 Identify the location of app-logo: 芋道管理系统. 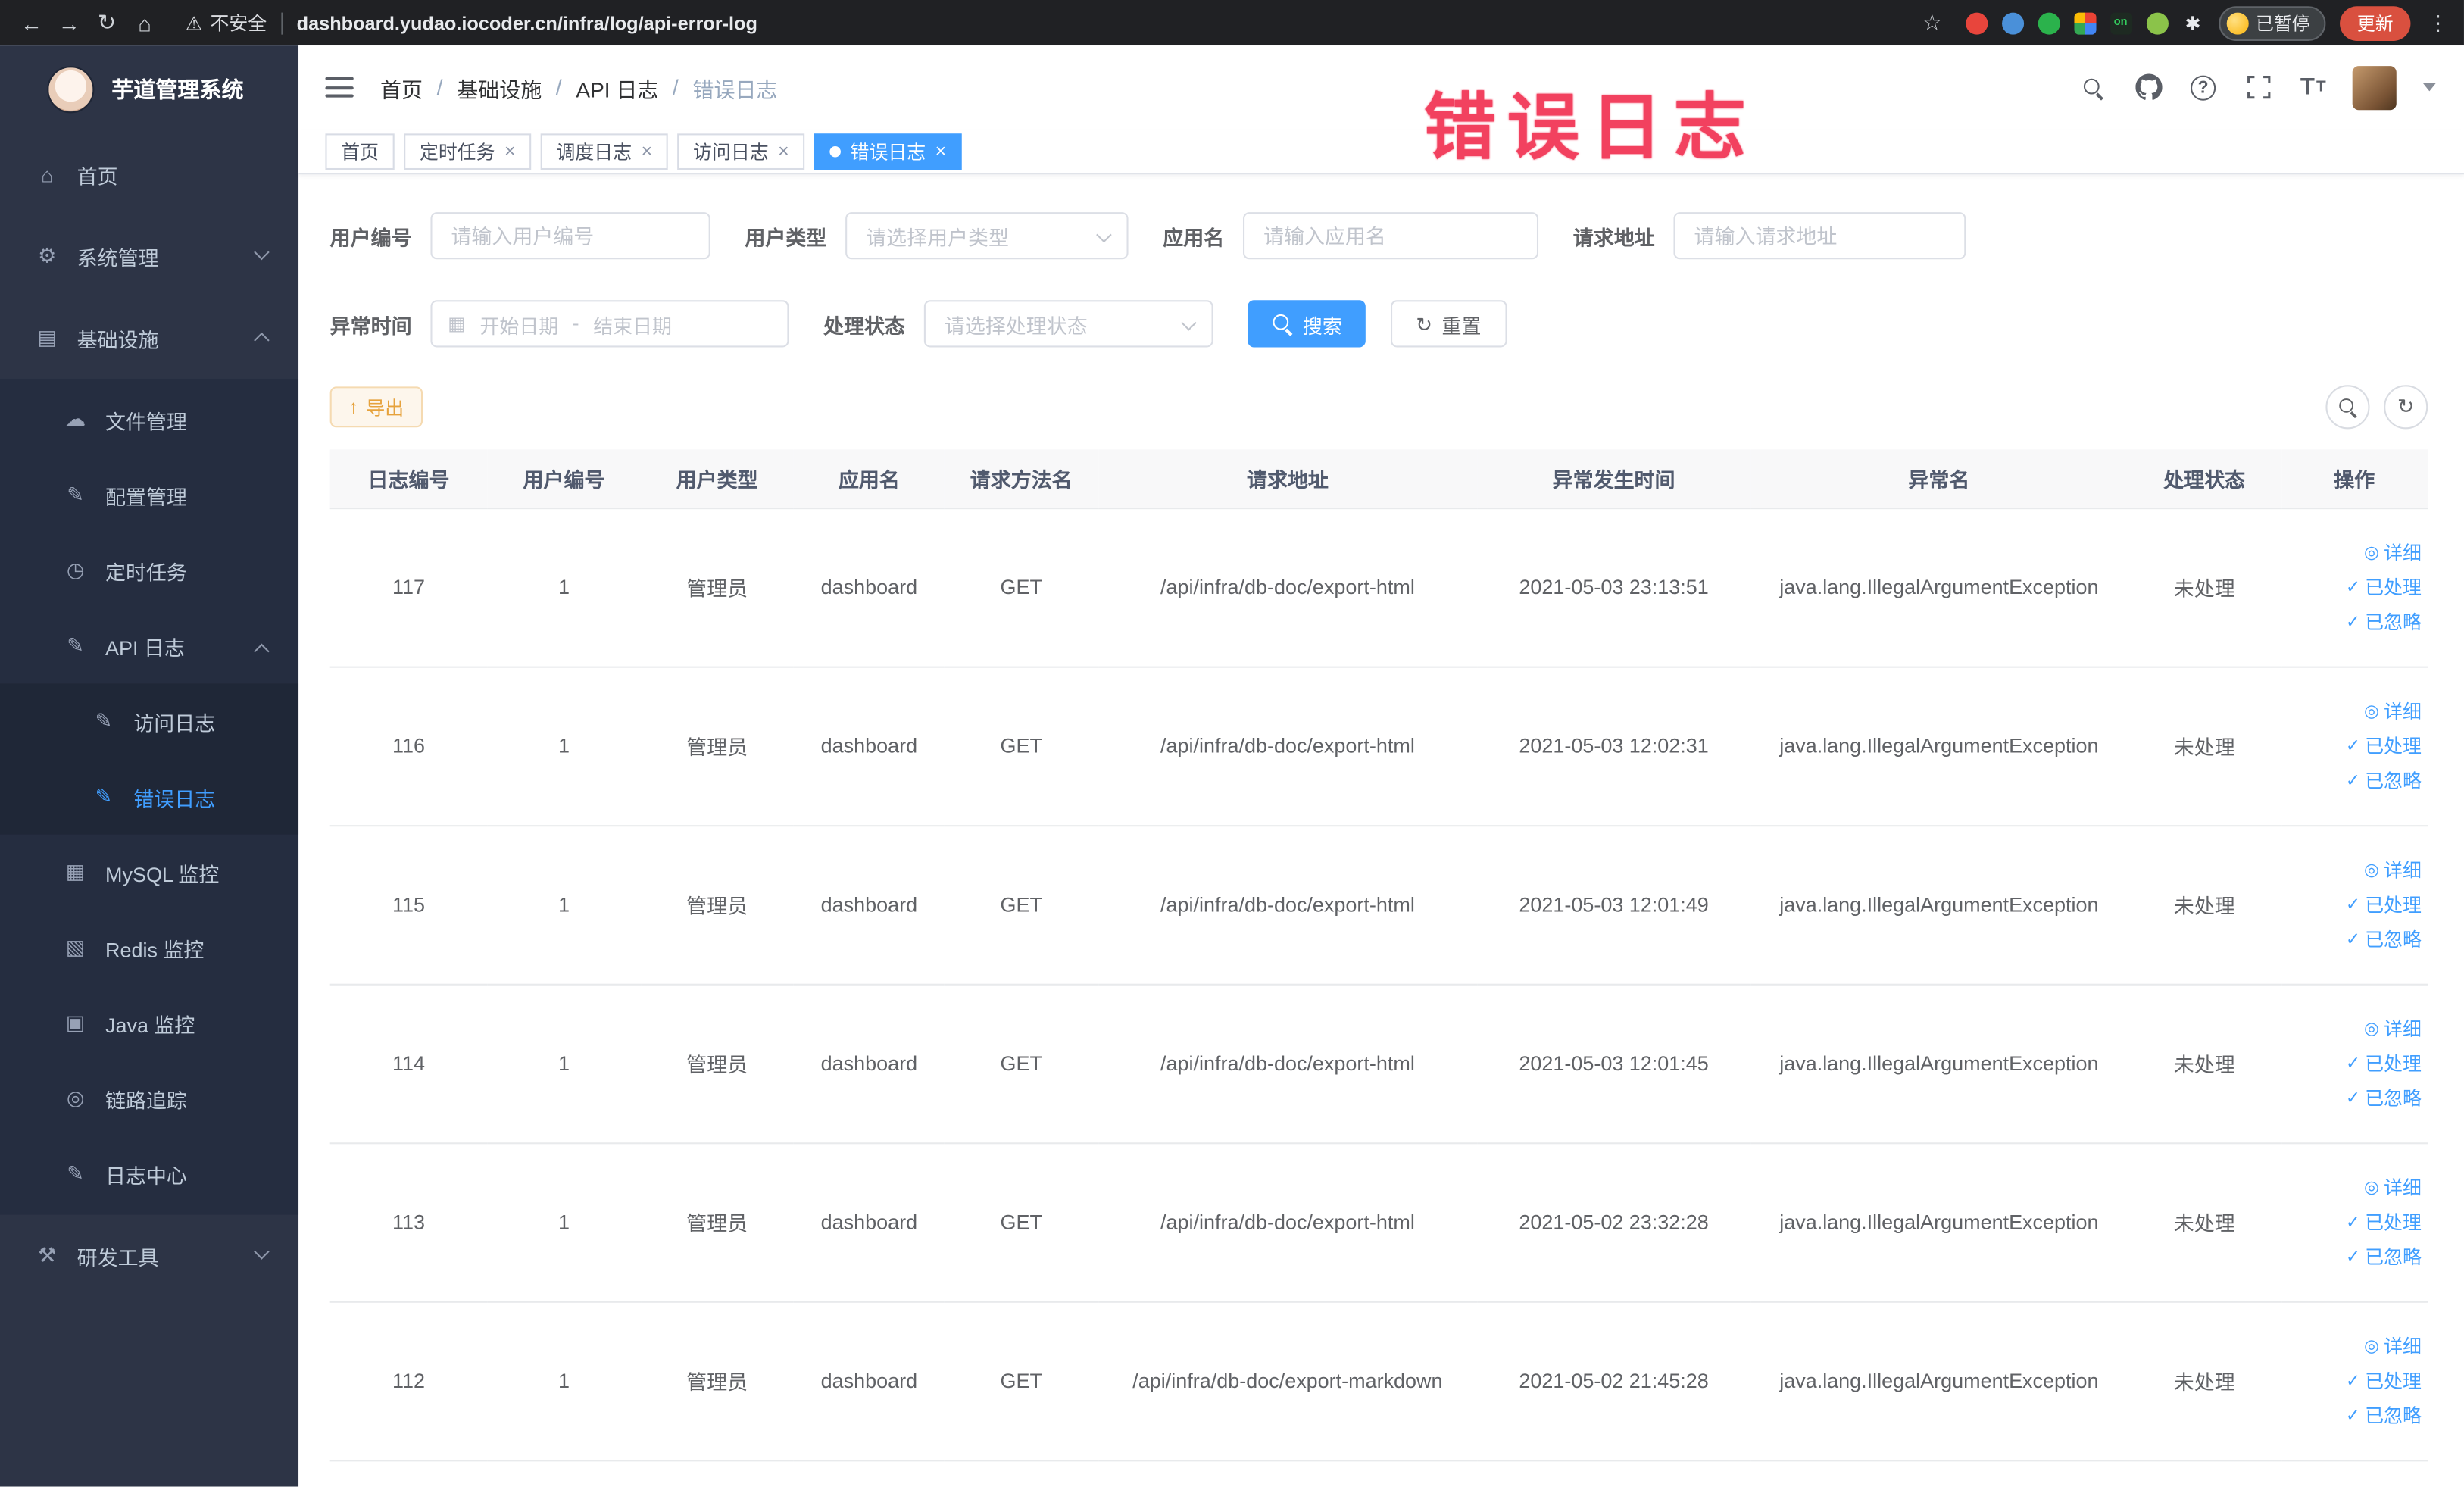
(149, 89).